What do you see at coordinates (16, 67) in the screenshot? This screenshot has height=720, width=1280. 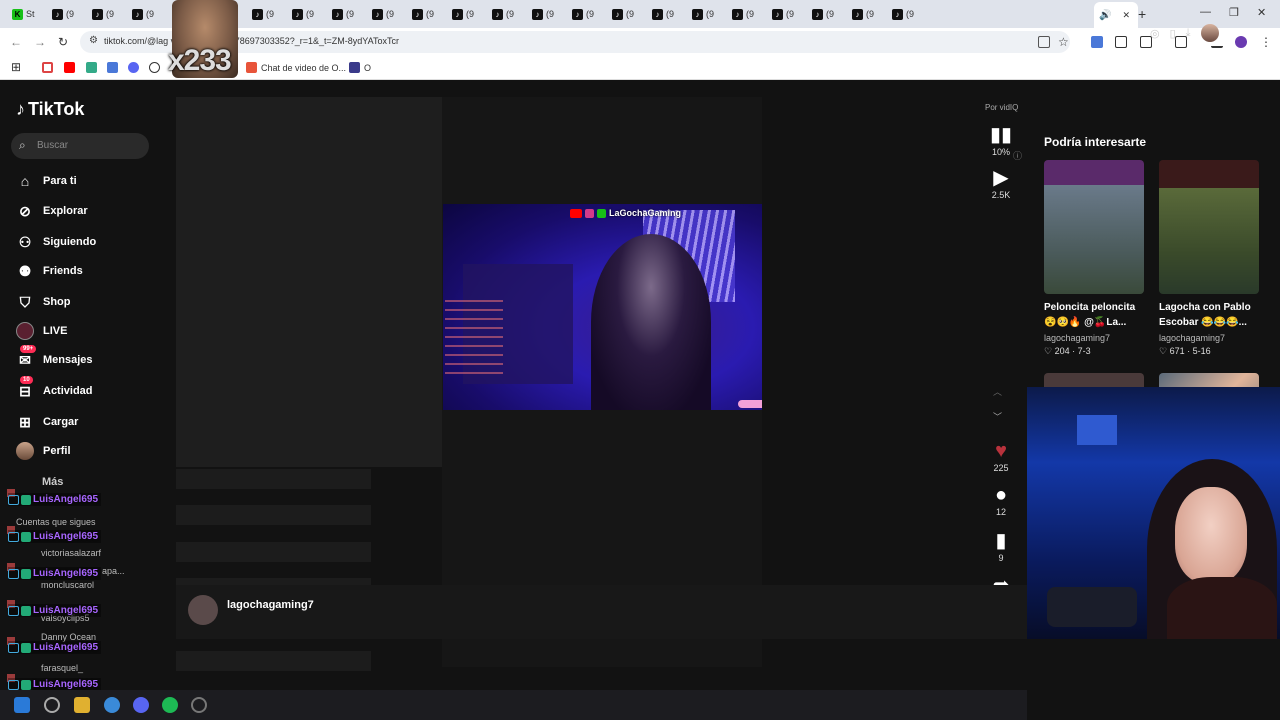 I see `apps-grid-icon: ⊞` at bounding box center [16, 67].